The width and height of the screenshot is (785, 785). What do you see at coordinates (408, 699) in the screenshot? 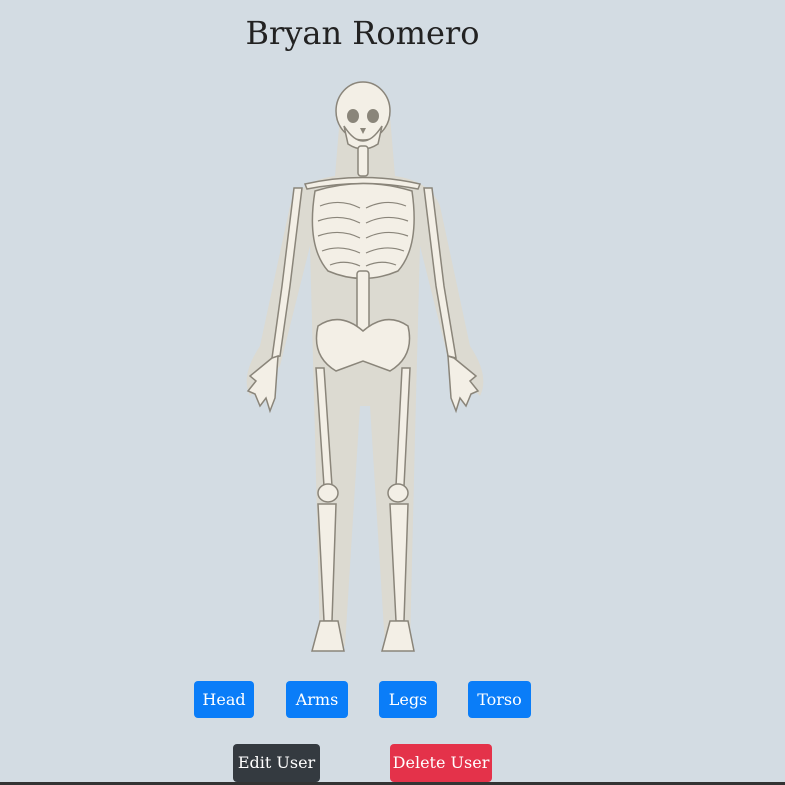
I see `legs-button: Legs` at bounding box center [408, 699].